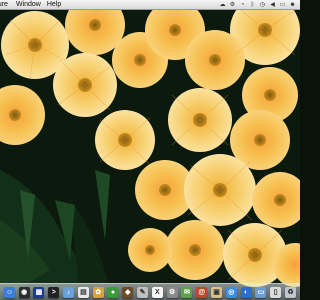 Image resolution: width=320 pixels, height=300 pixels. Describe the element at coordinates (276, 292) in the screenshot. I see `document-icon: ▯` at that location.